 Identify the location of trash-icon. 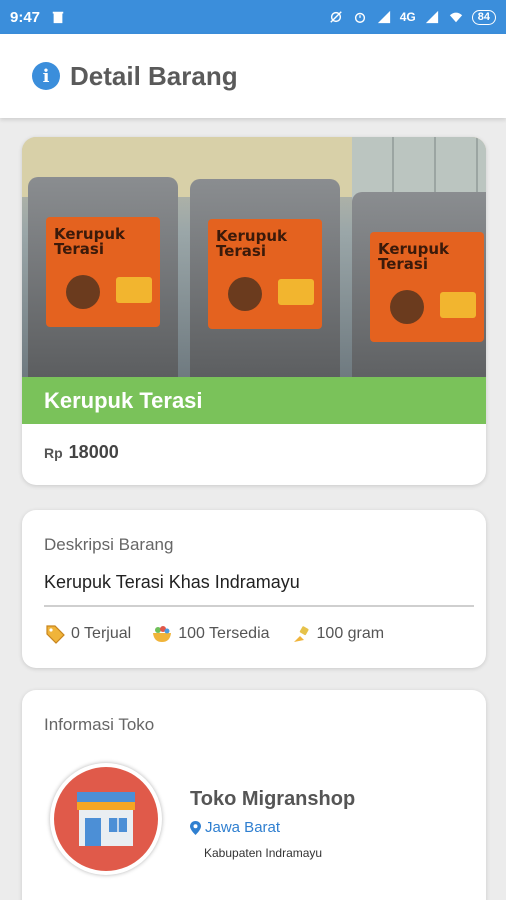
(58, 17).